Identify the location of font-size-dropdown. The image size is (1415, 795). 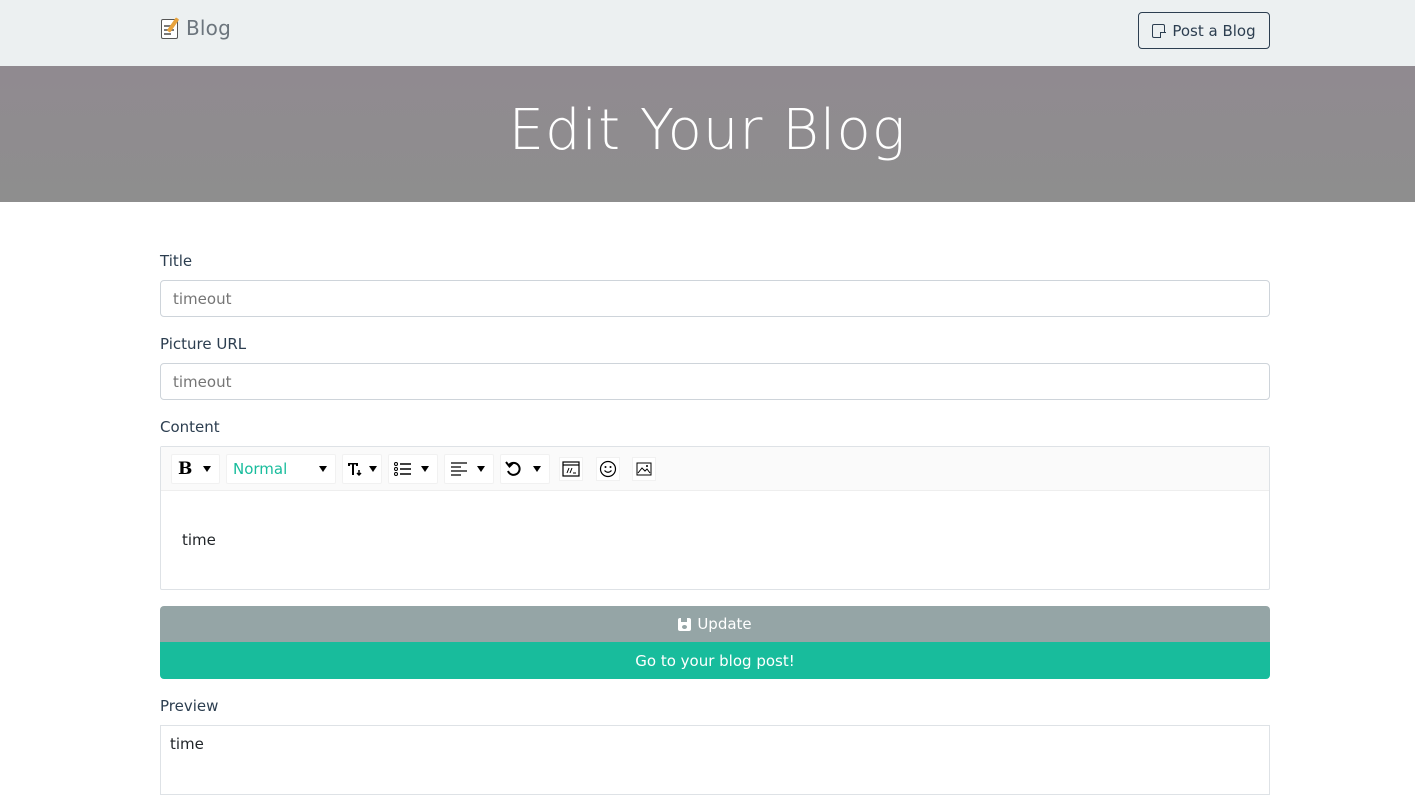
(362, 469).